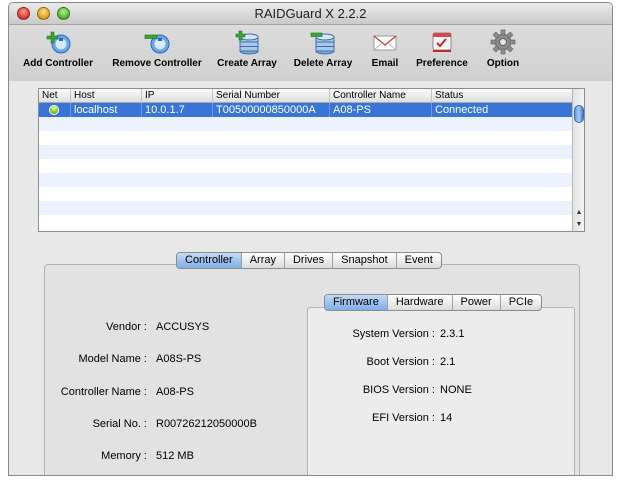 The image size is (620, 483). What do you see at coordinates (206, 424) in the screenshot?
I see `serial-no-value: R00726212050000B` at bounding box center [206, 424].